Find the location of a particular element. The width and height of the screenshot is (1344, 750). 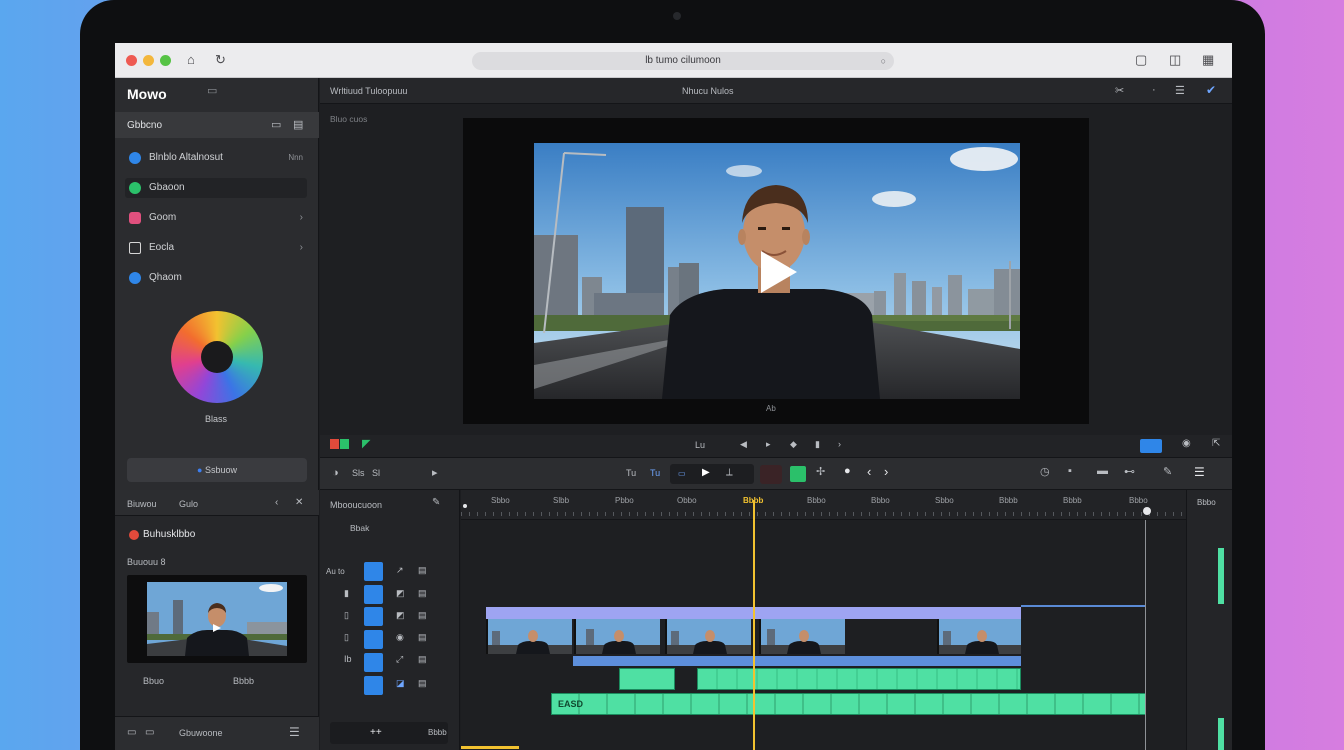

minimize-button is located at coordinates (148, 60).